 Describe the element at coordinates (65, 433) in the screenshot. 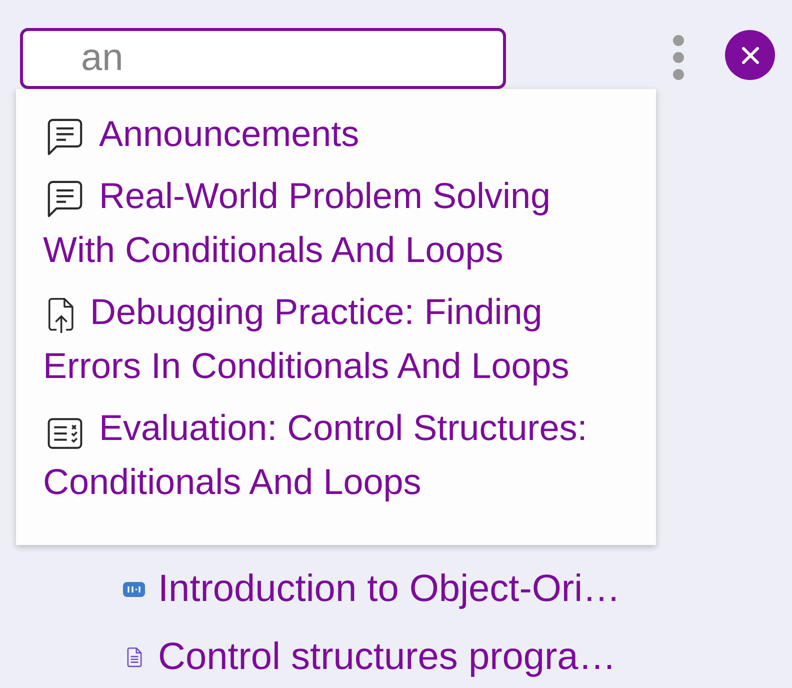

I see `checklist-icon` at that location.